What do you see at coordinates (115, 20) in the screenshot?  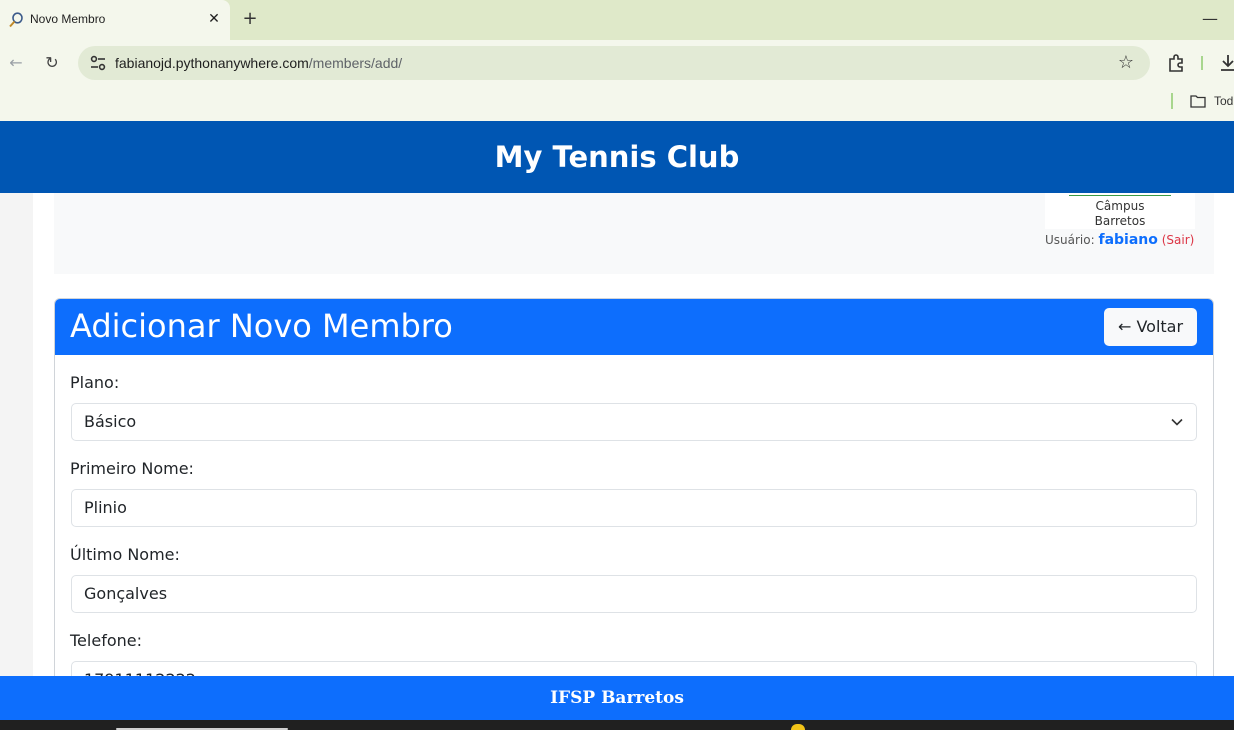 I see `browser-tab: Novo Membro ✕` at bounding box center [115, 20].